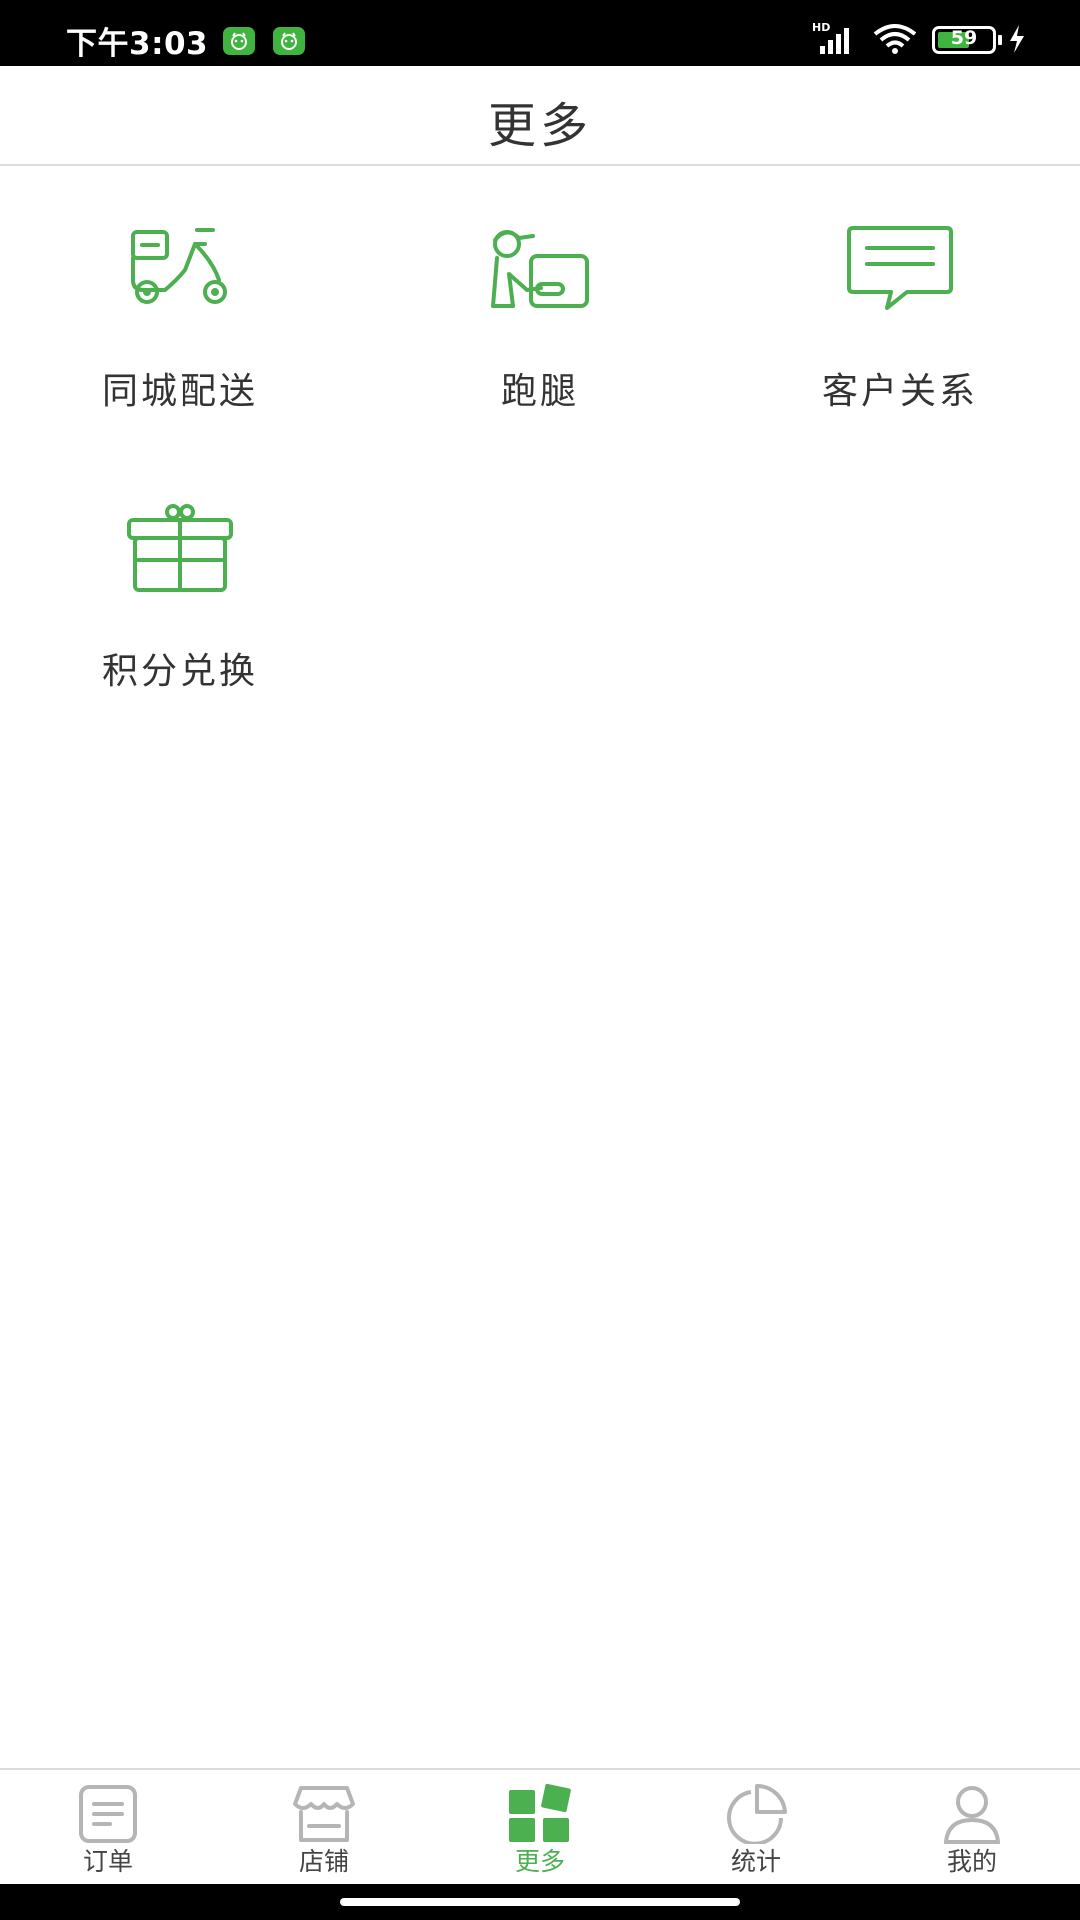 The image size is (1080, 1920). I want to click on feature-errand: 跑腿, so click(540, 342).